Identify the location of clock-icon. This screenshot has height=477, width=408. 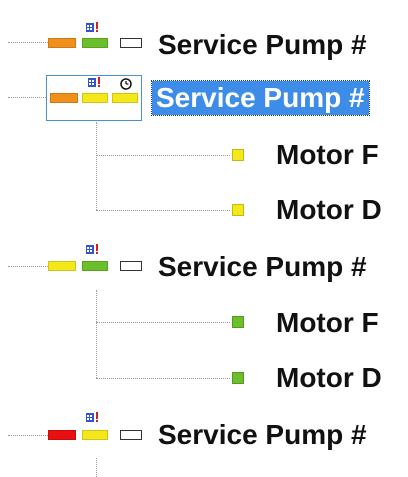
(126, 83).